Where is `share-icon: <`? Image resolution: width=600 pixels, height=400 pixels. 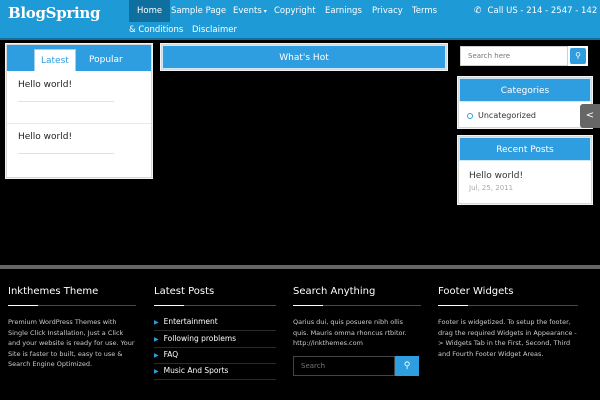
share-icon: < is located at coordinates (590, 115).